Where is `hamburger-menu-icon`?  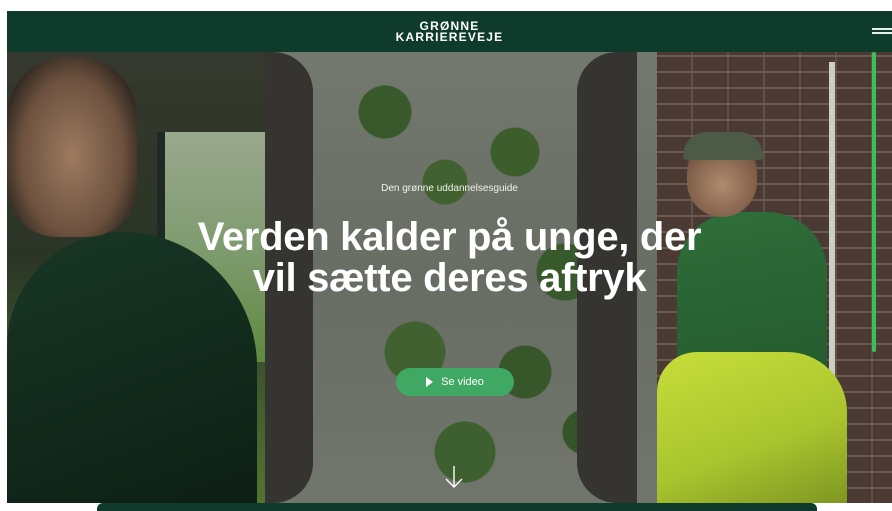 hamburger-menu-icon is located at coordinates (882, 31).